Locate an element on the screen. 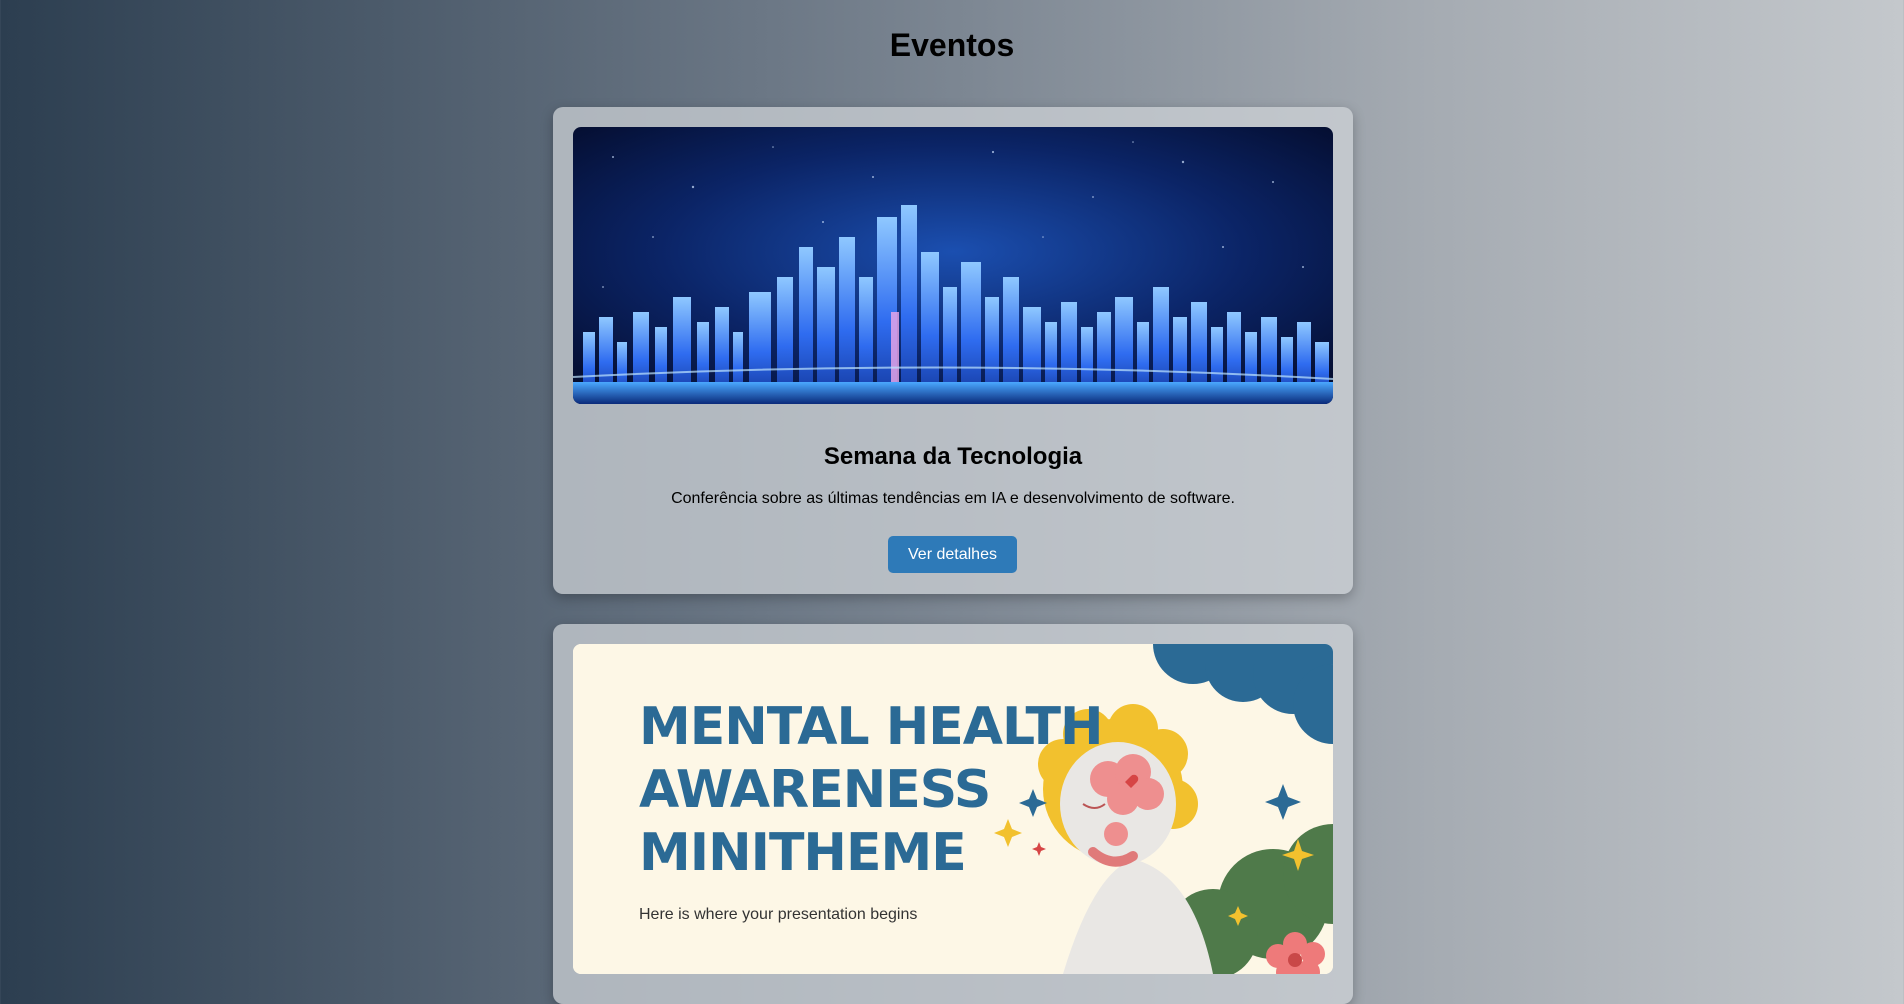 The image size is (1904, 1004). poster-heading-line: MINITHEME is located at coordinates (803, 853).